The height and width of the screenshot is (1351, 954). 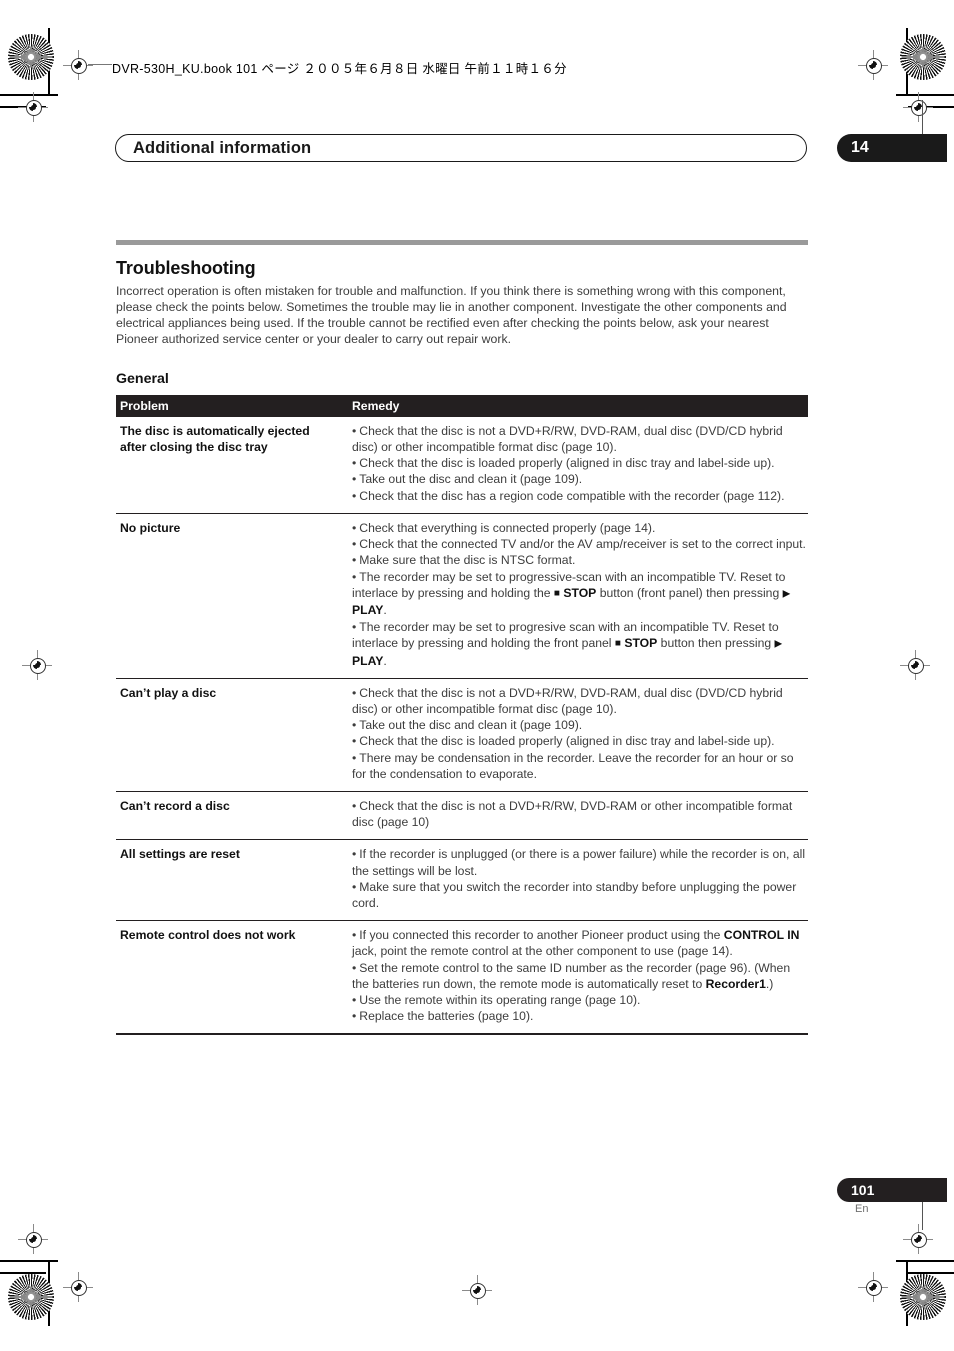 What do you see at coordinates (230, 406) in the screenshot?
I see `column-header-problem: Problem` at bounding box center [230, 406].